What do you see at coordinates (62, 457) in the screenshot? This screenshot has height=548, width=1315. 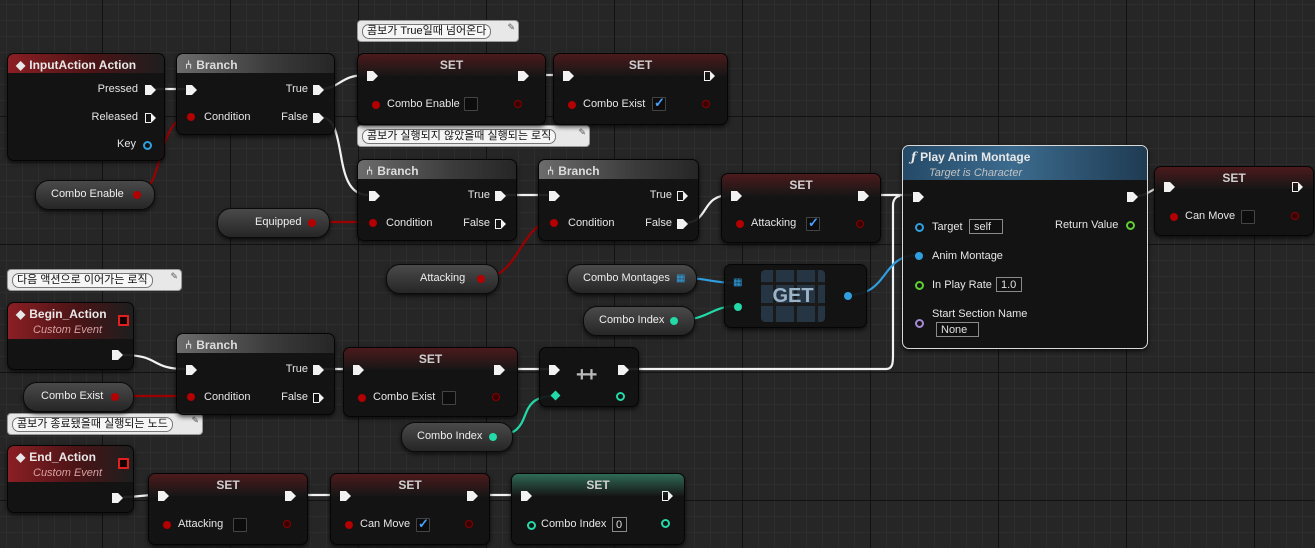 I see `node-title: End_Action` at bounding box center [62, 457].